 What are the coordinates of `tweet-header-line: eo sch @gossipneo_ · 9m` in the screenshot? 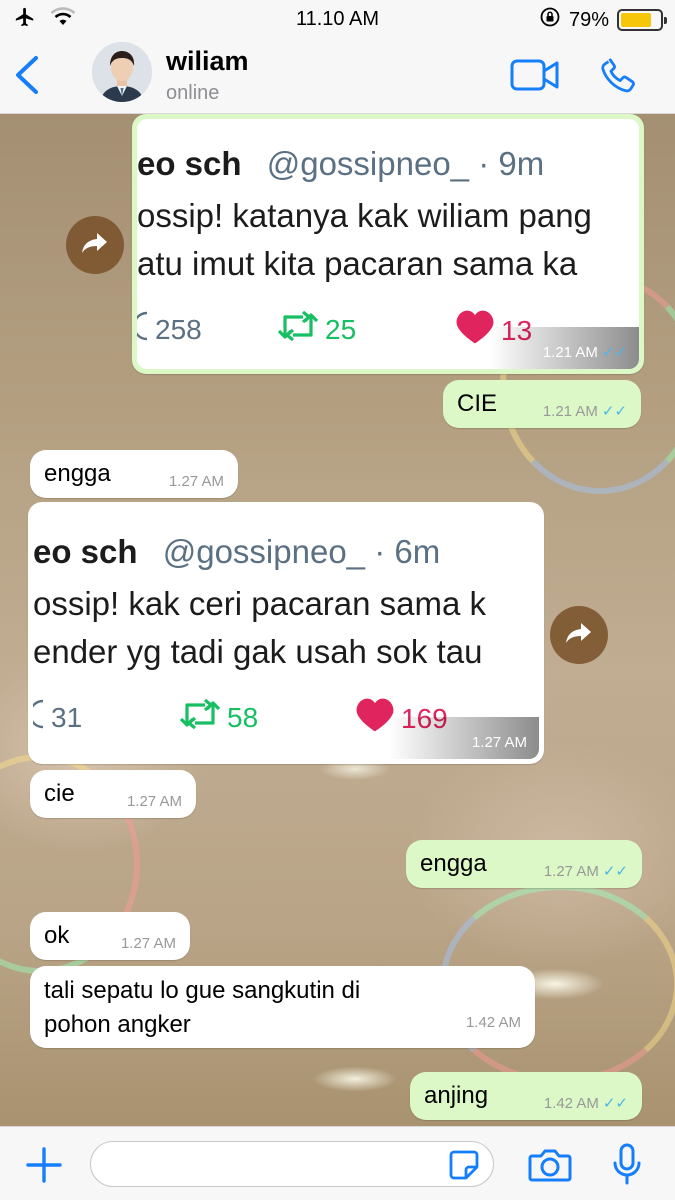 It's located at (340, 164).